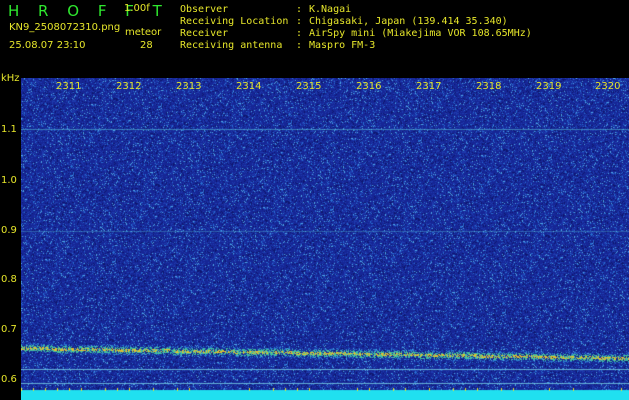 This screenshot has width=629, height=400. I want to click on y-tick-0-7: 0.7, so click(9, 329).